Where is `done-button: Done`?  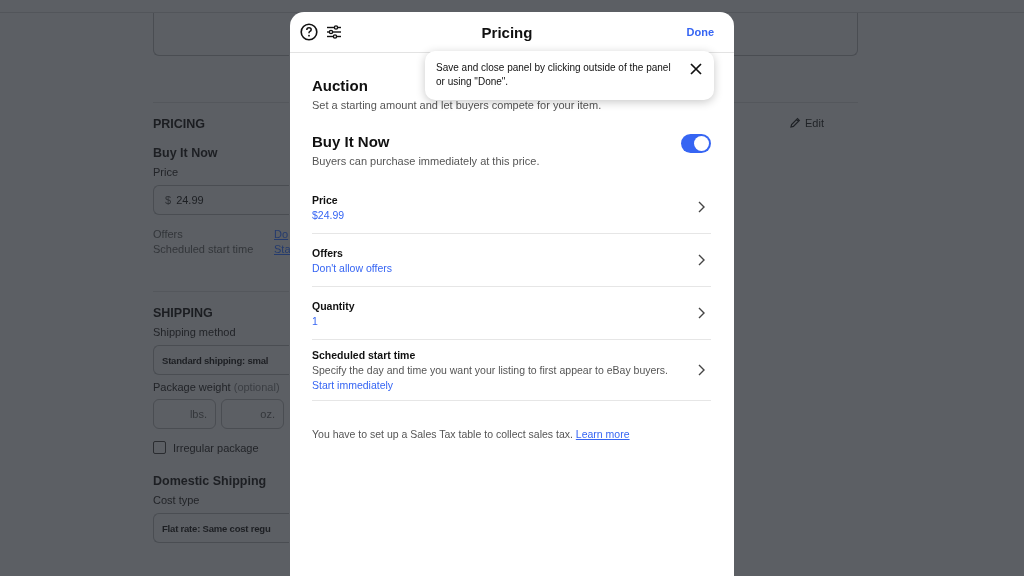
done-button: Done is located at coordinates (700, 32).